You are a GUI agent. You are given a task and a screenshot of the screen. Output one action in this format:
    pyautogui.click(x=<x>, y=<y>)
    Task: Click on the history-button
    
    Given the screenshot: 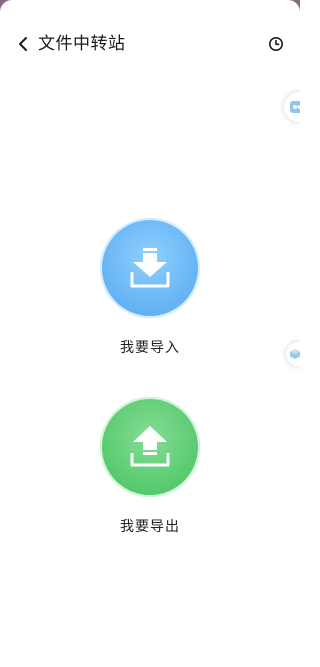 What is the action you would take?
    pyautogui.click(x=276, y=44)
    